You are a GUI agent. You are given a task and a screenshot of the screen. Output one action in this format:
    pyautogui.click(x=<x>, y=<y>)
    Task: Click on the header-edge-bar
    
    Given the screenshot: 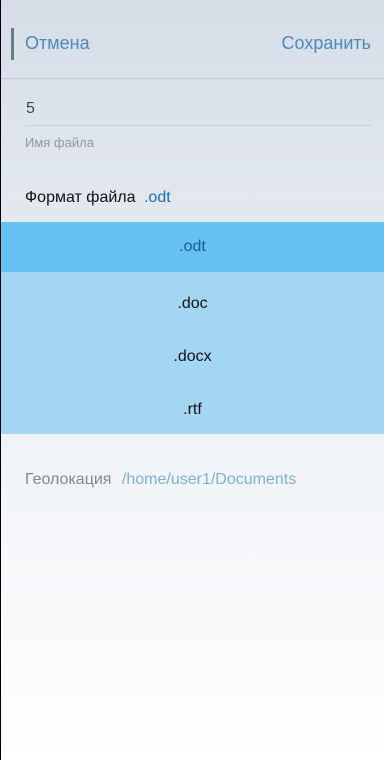 What is the action you would take?
    pyautogui.click(x=12, y=44)
    